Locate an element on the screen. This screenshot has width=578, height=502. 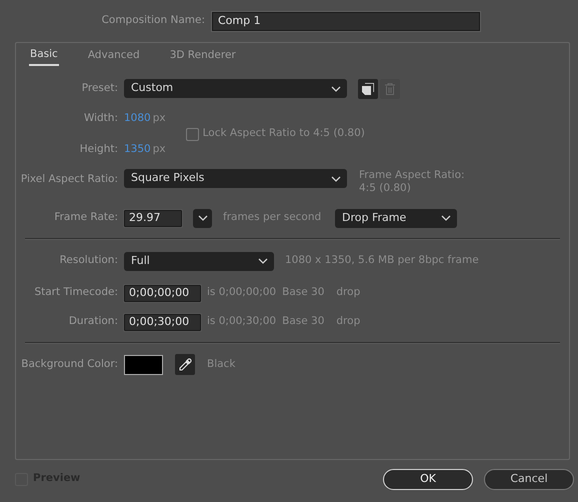
eyedropper-icon is located at coordinates (185, 364).